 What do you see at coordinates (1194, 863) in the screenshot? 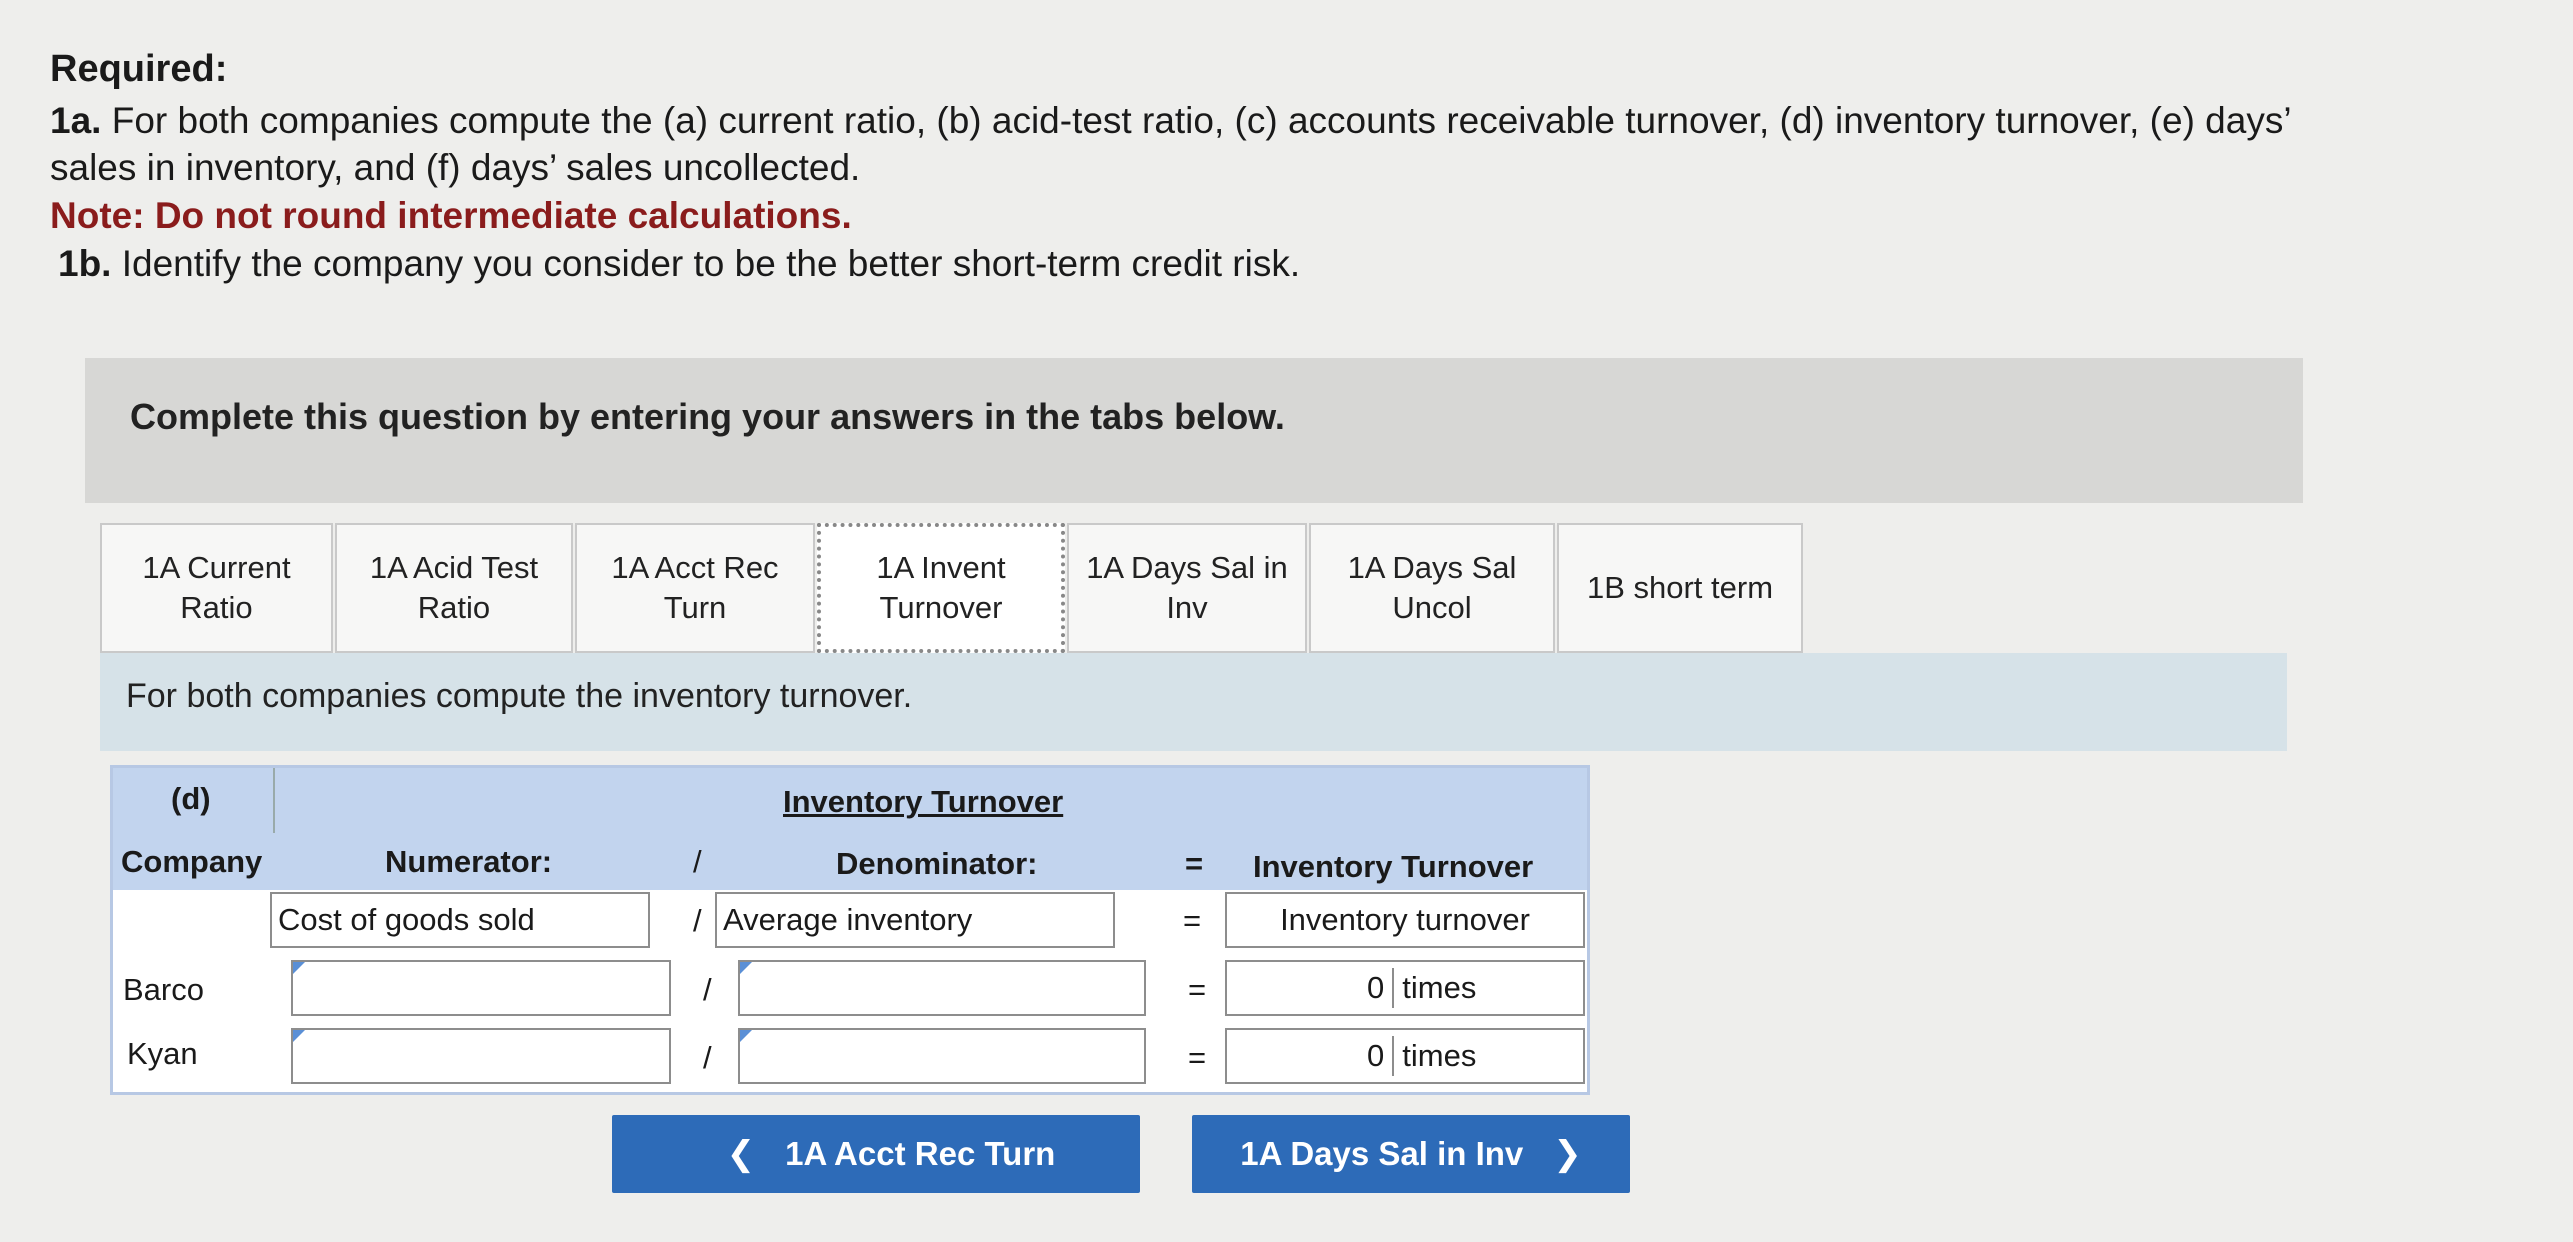
I see `header-equals: =` at bounding box center [1194, 863].